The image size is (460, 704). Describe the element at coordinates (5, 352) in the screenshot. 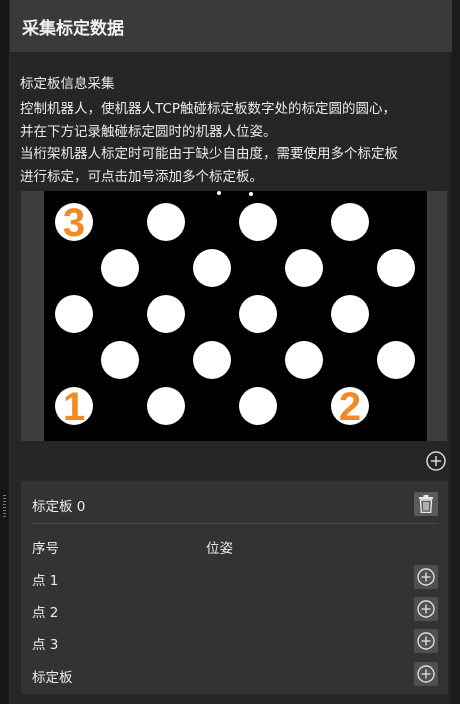

I see `left-panel-edge` at that location.